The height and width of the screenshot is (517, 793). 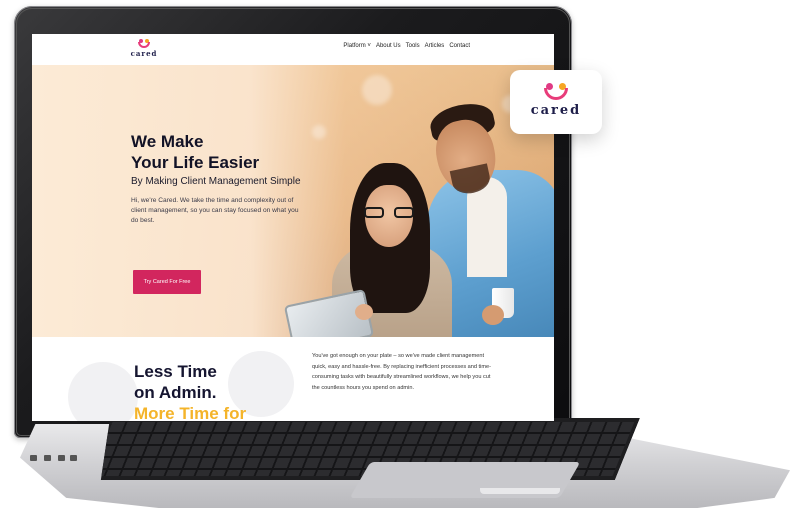 I want to click on cared-logo-card: cared, so click(x=556, y=102).